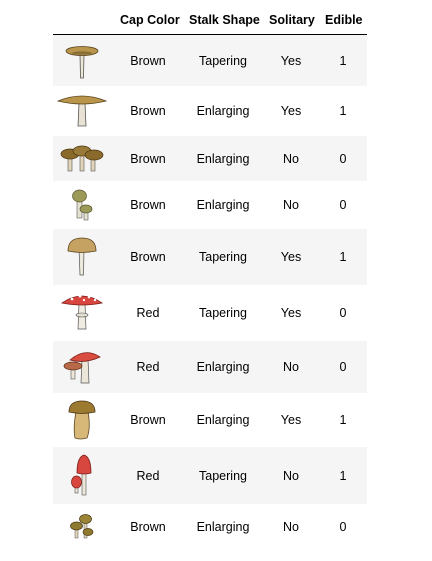 Image resolution: width=432 pixels, height=561 pixels. I want to click on header-cap-color: Cap Color, so click(150, 20).